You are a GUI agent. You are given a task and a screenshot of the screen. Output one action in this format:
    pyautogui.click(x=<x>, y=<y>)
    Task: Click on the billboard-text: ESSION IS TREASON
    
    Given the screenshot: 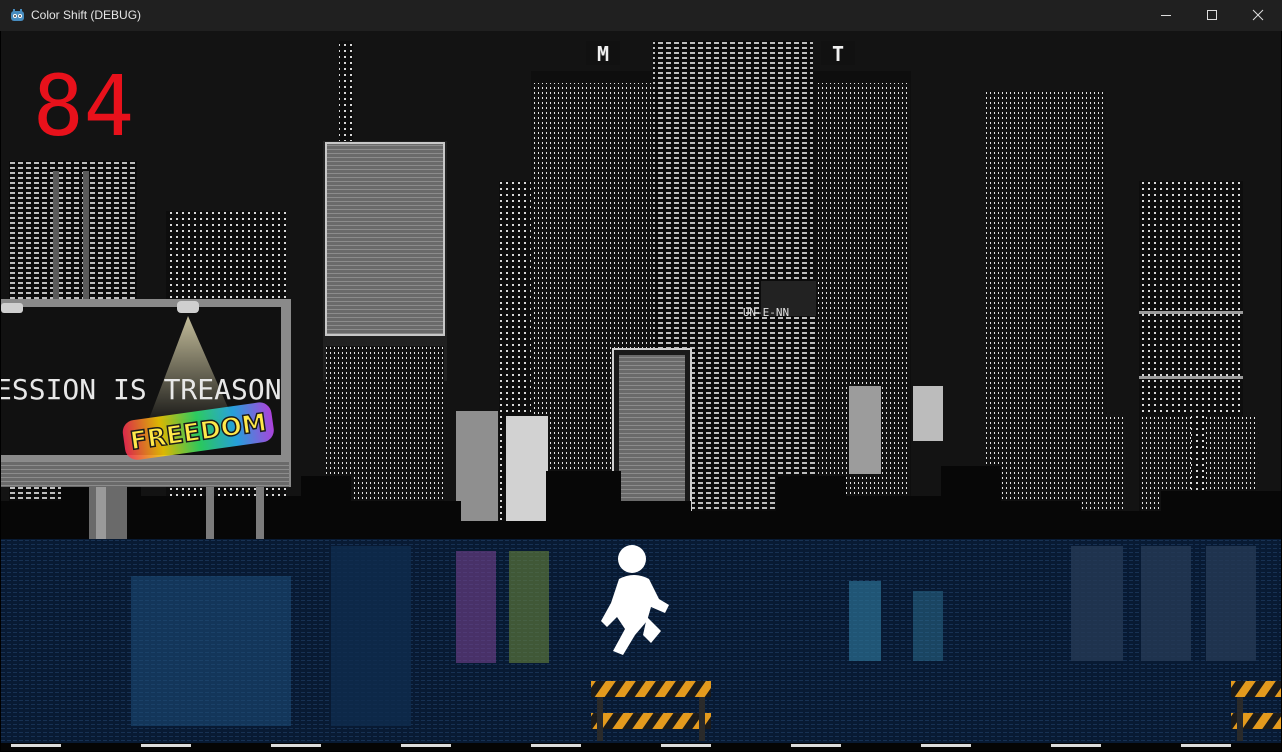 What is the action you would take?
    pyautogui.click(x=141, y=389)
    